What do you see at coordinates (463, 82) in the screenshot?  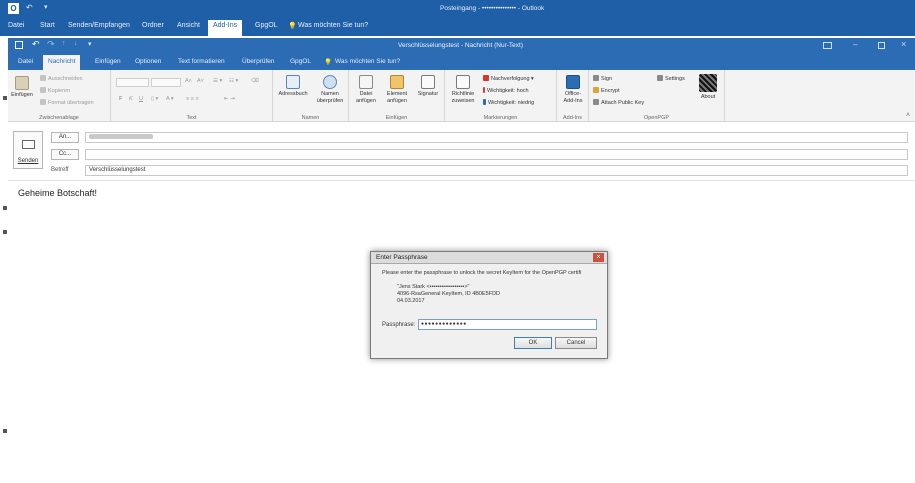 I see `policy-icon` at bounding box center [463, 82].